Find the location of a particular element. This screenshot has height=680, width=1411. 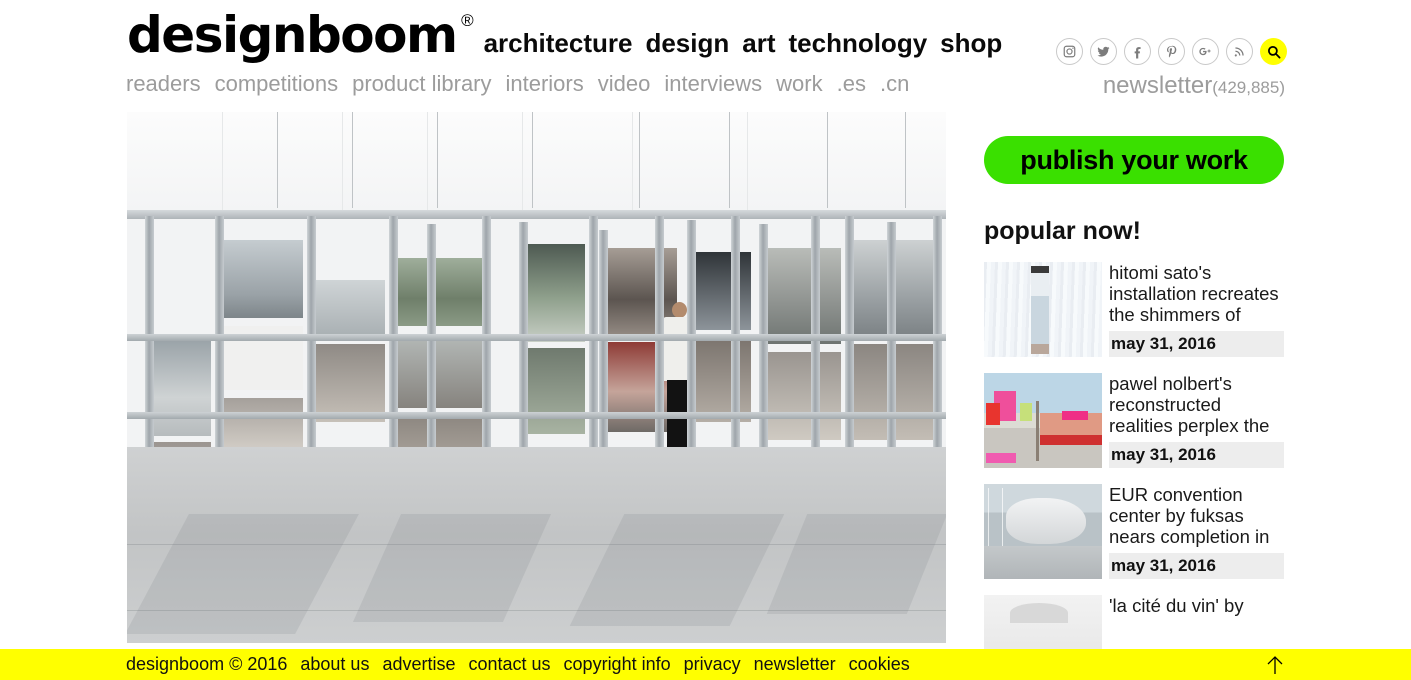

popular-now-heading: popular now! is located at coordinates (1062, 231).